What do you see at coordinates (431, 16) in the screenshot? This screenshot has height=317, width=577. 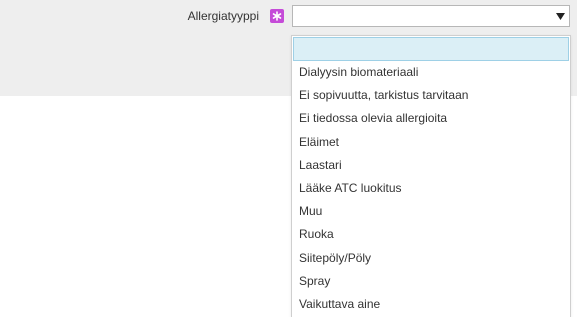 I see `allergy-type-select` at bounding box center [431, 16].